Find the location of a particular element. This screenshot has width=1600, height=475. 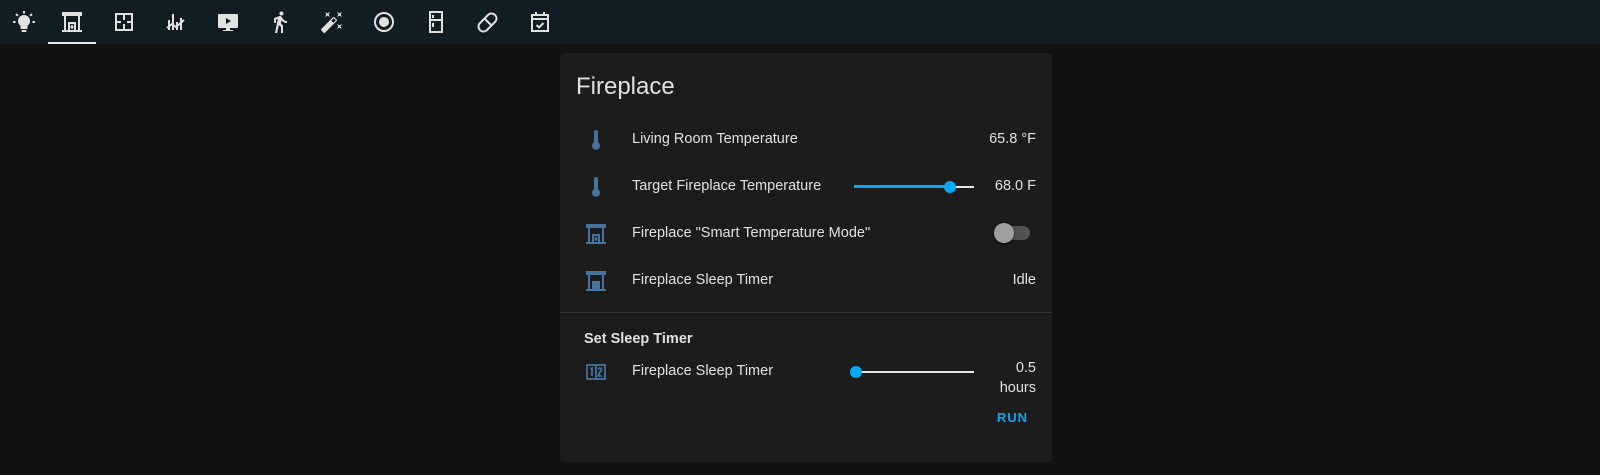

run-button: RUN is located at coordinates (1012, 417).